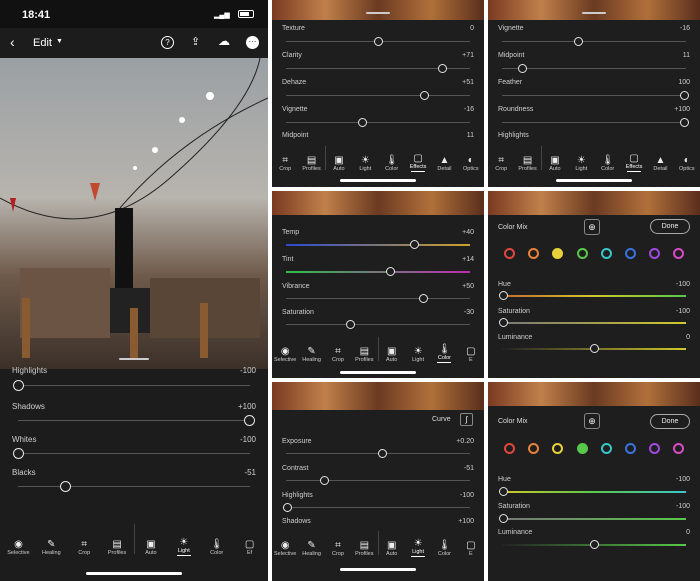 Image resolution: width=700 pixels, height=581 pixels. What do you see at coordinates (59, 41) in the screenshot?
I see `chevron-down-icon: ▼` at bounding box center [59, 41].